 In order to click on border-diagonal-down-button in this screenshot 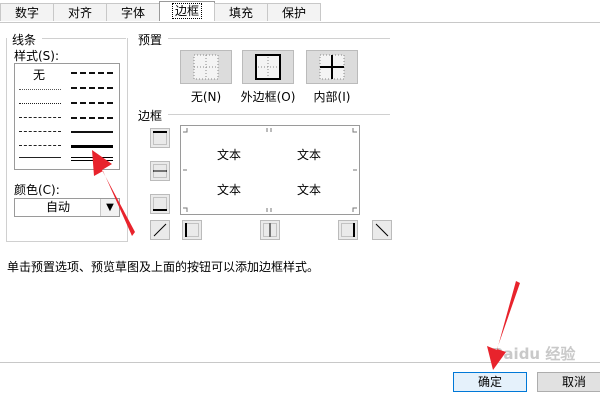, I will do `click(382, 230)`.